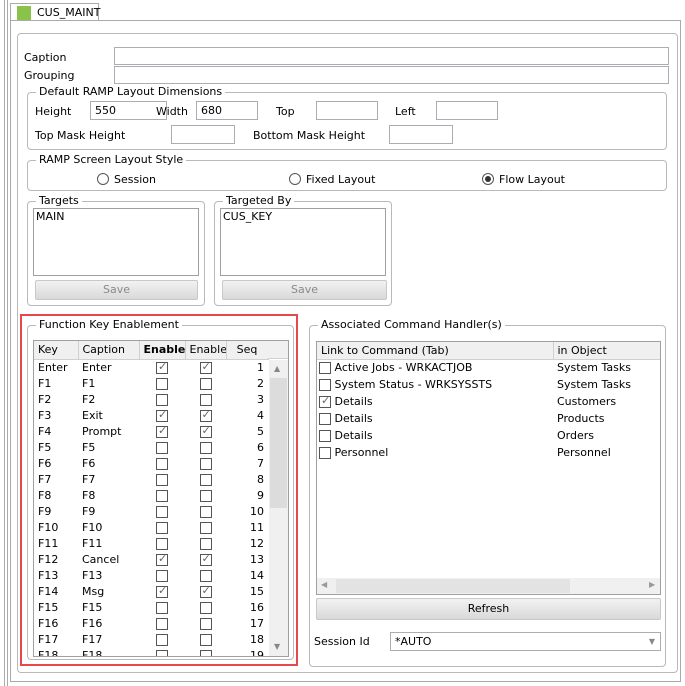 The image size is (685, 686). What do you see at coordinates (151, 543) in the screenshot?
I see `table-row: F11 F11 12` at bounding box center [151, 543].